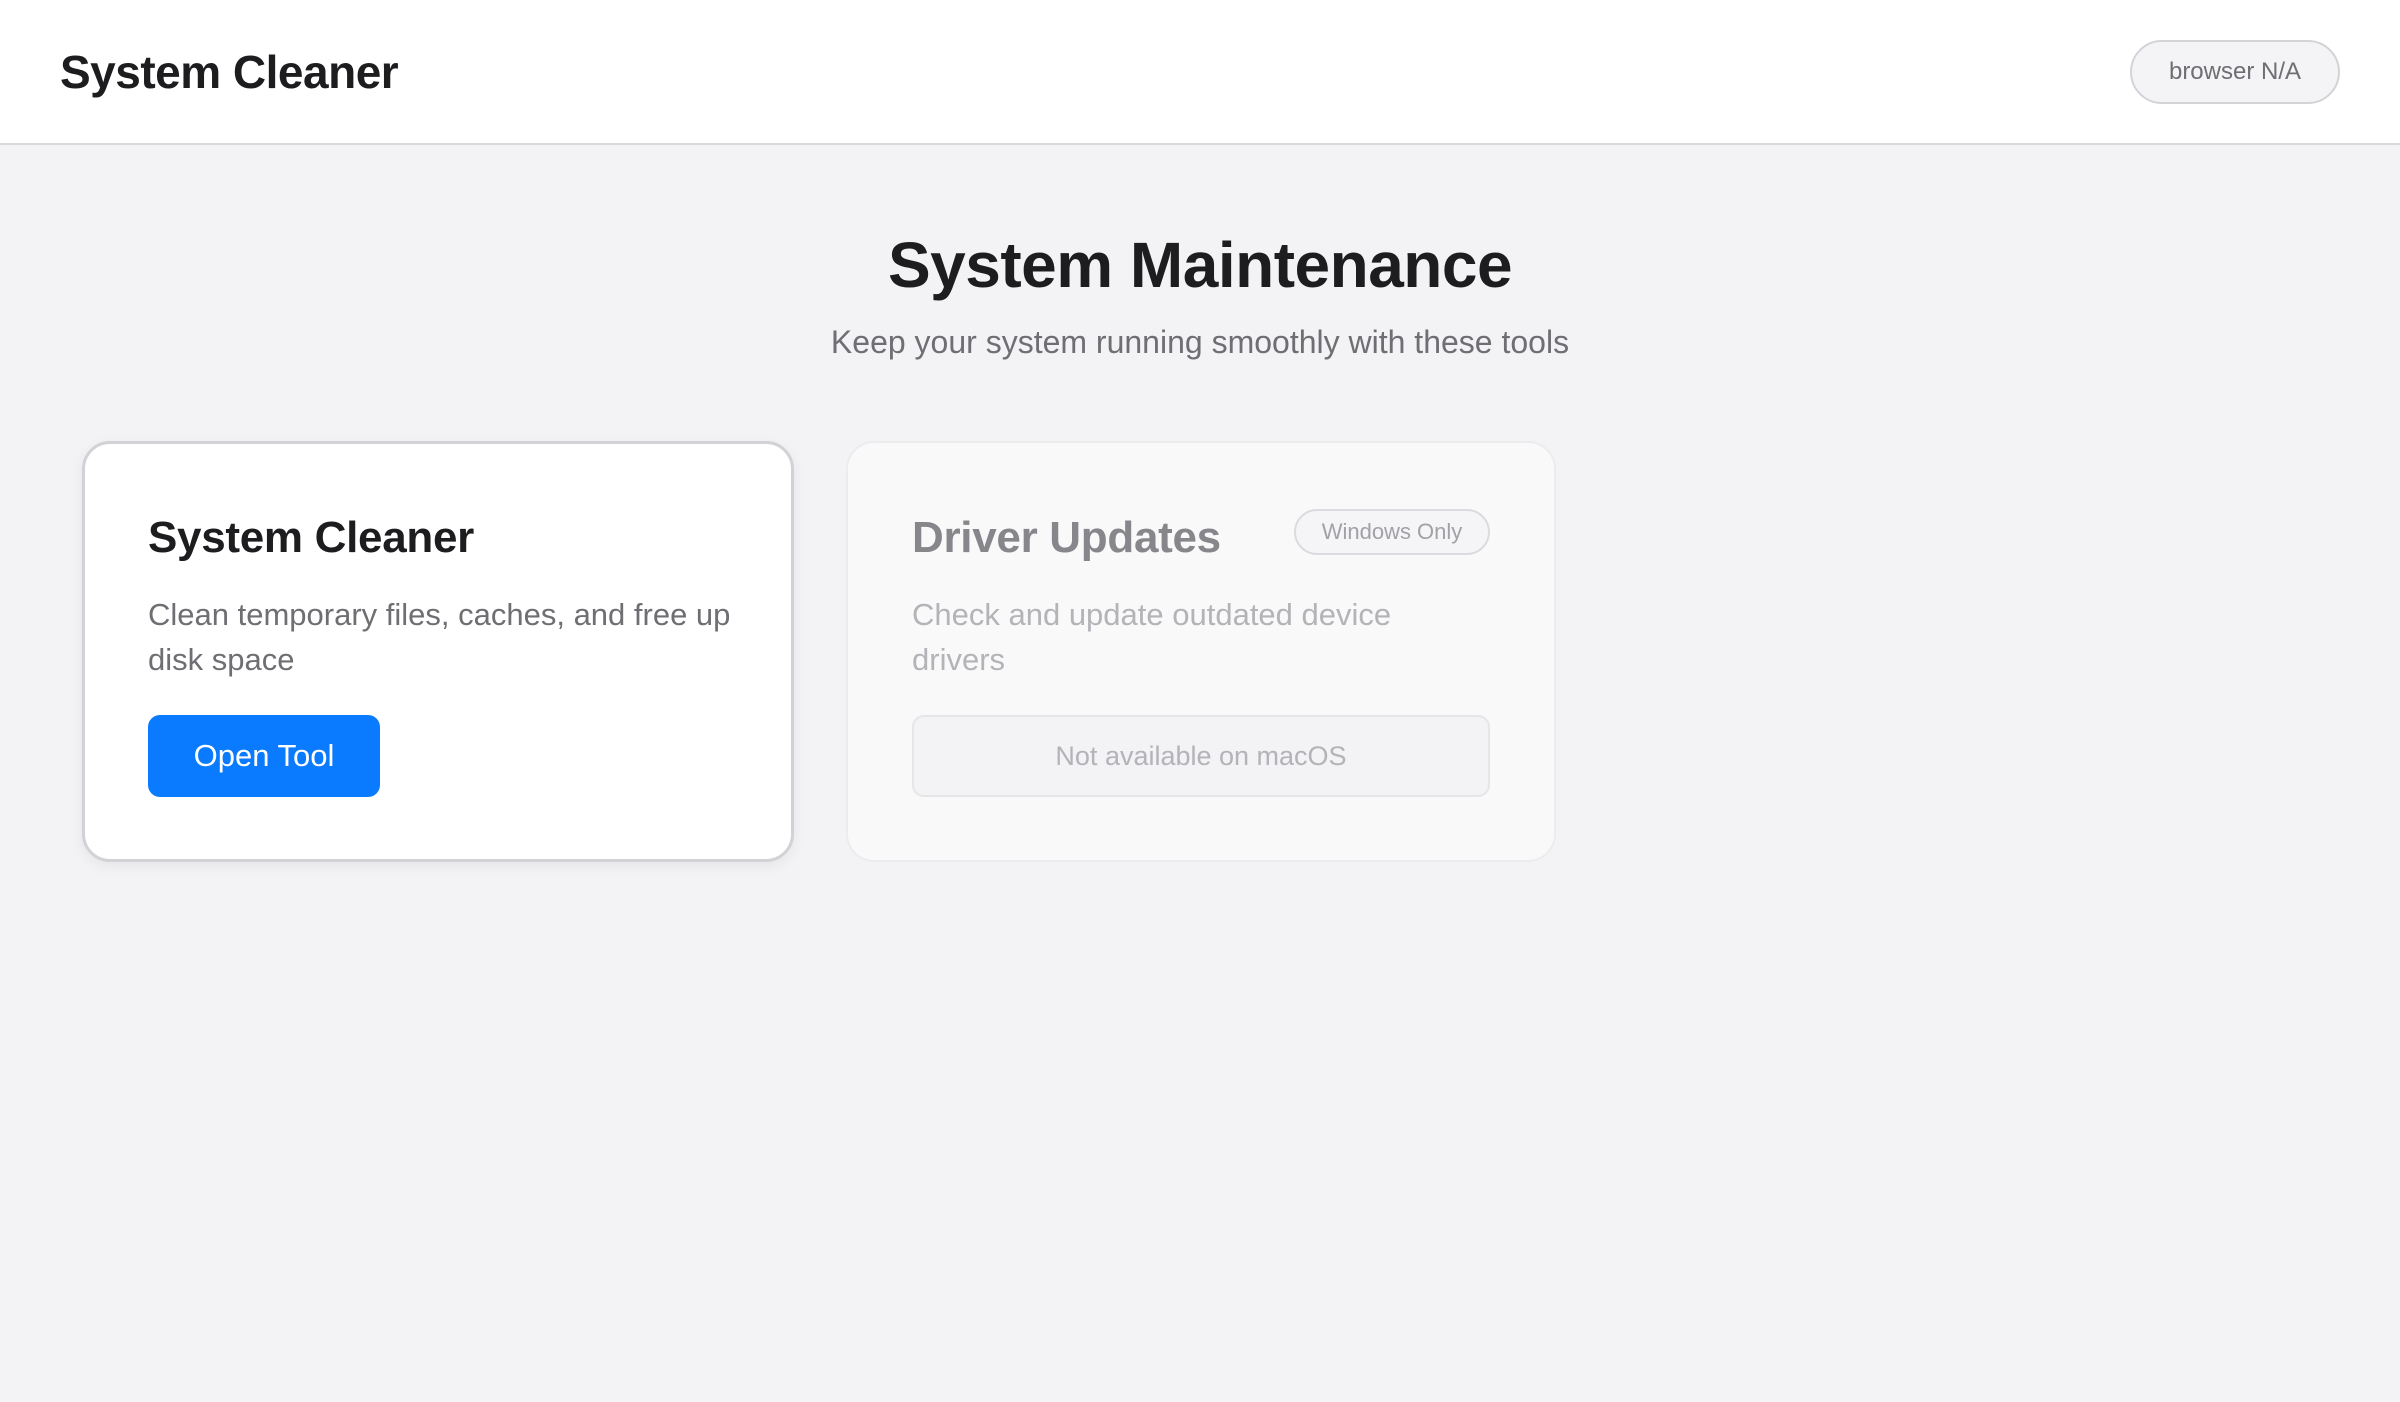 The height and width of the screenshot is (1402, 2400). I want to click on unavailable-button: Not available on macOS, so click(1201, 756).